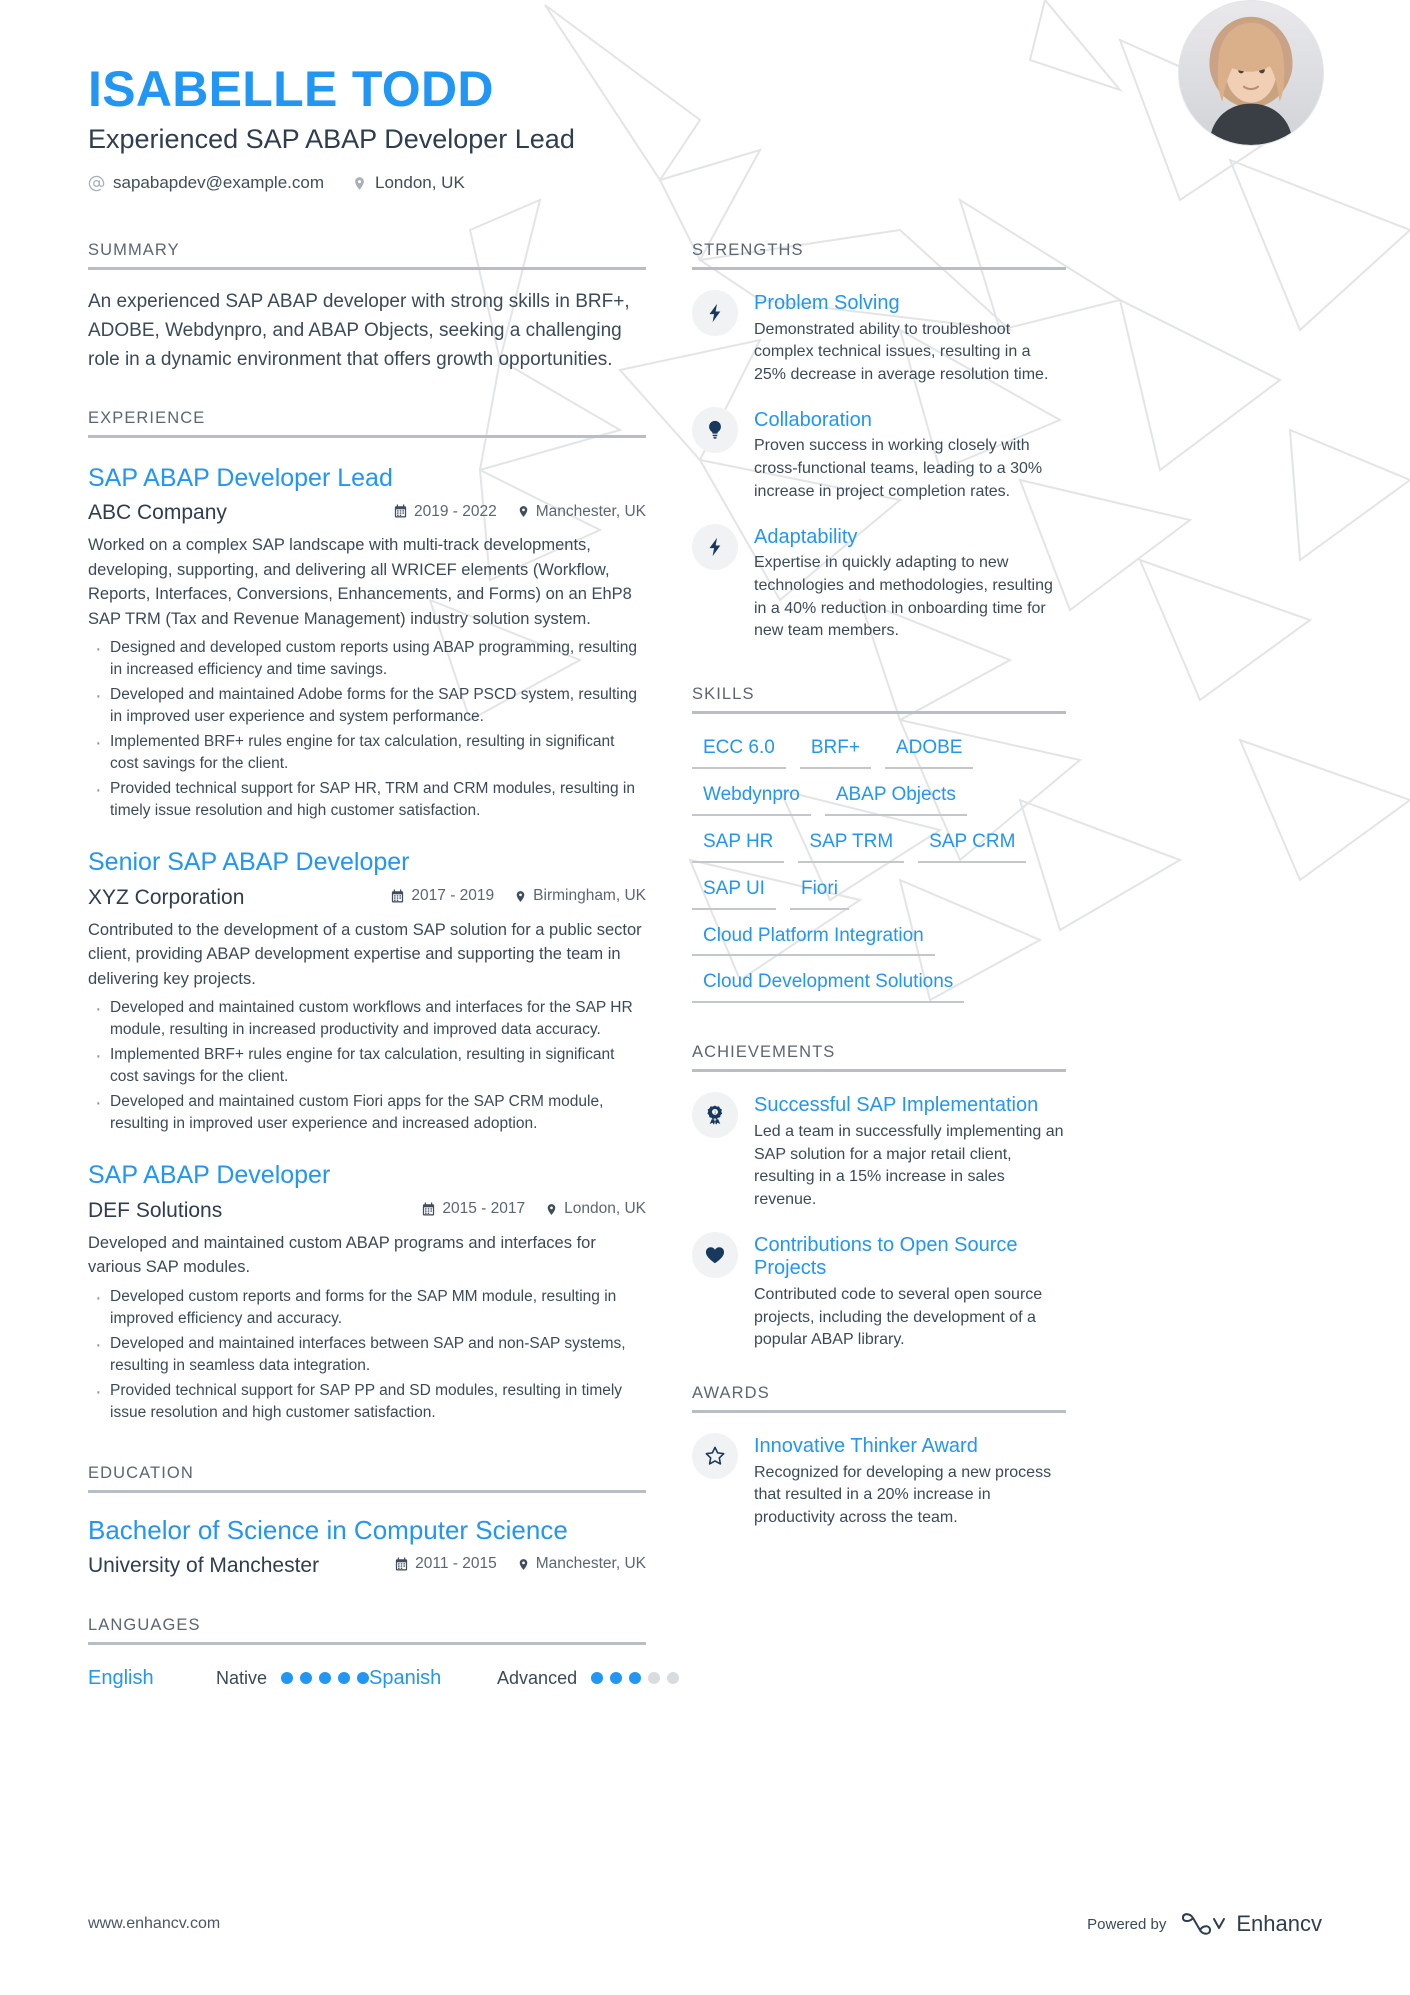 The width and height of the screenshot is (1410, 1995). What do you see at coordinates (367, 898) in the screenshot?
I see `experience-meta: XYZ Corporation 2017 - 2019 Birmingham, UK` at bounding box center [367, 898].